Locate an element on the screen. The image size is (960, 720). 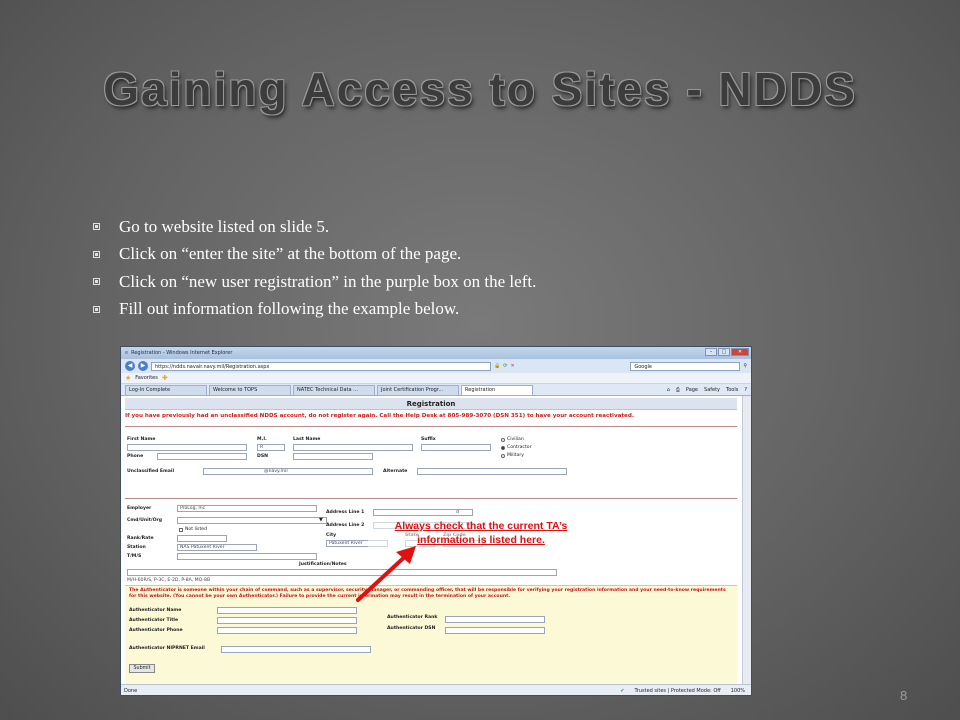
safety-menu: Safety is located at coordinates (712, 390).